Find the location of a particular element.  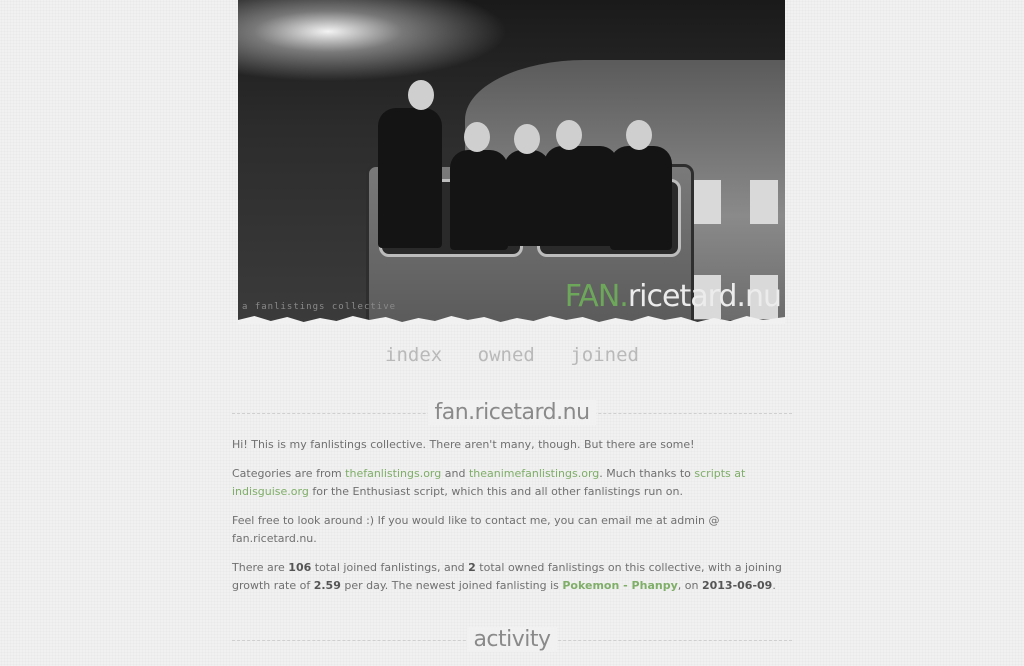

brand-suffix: ricetard.nu is located at coordinates (704, 296).